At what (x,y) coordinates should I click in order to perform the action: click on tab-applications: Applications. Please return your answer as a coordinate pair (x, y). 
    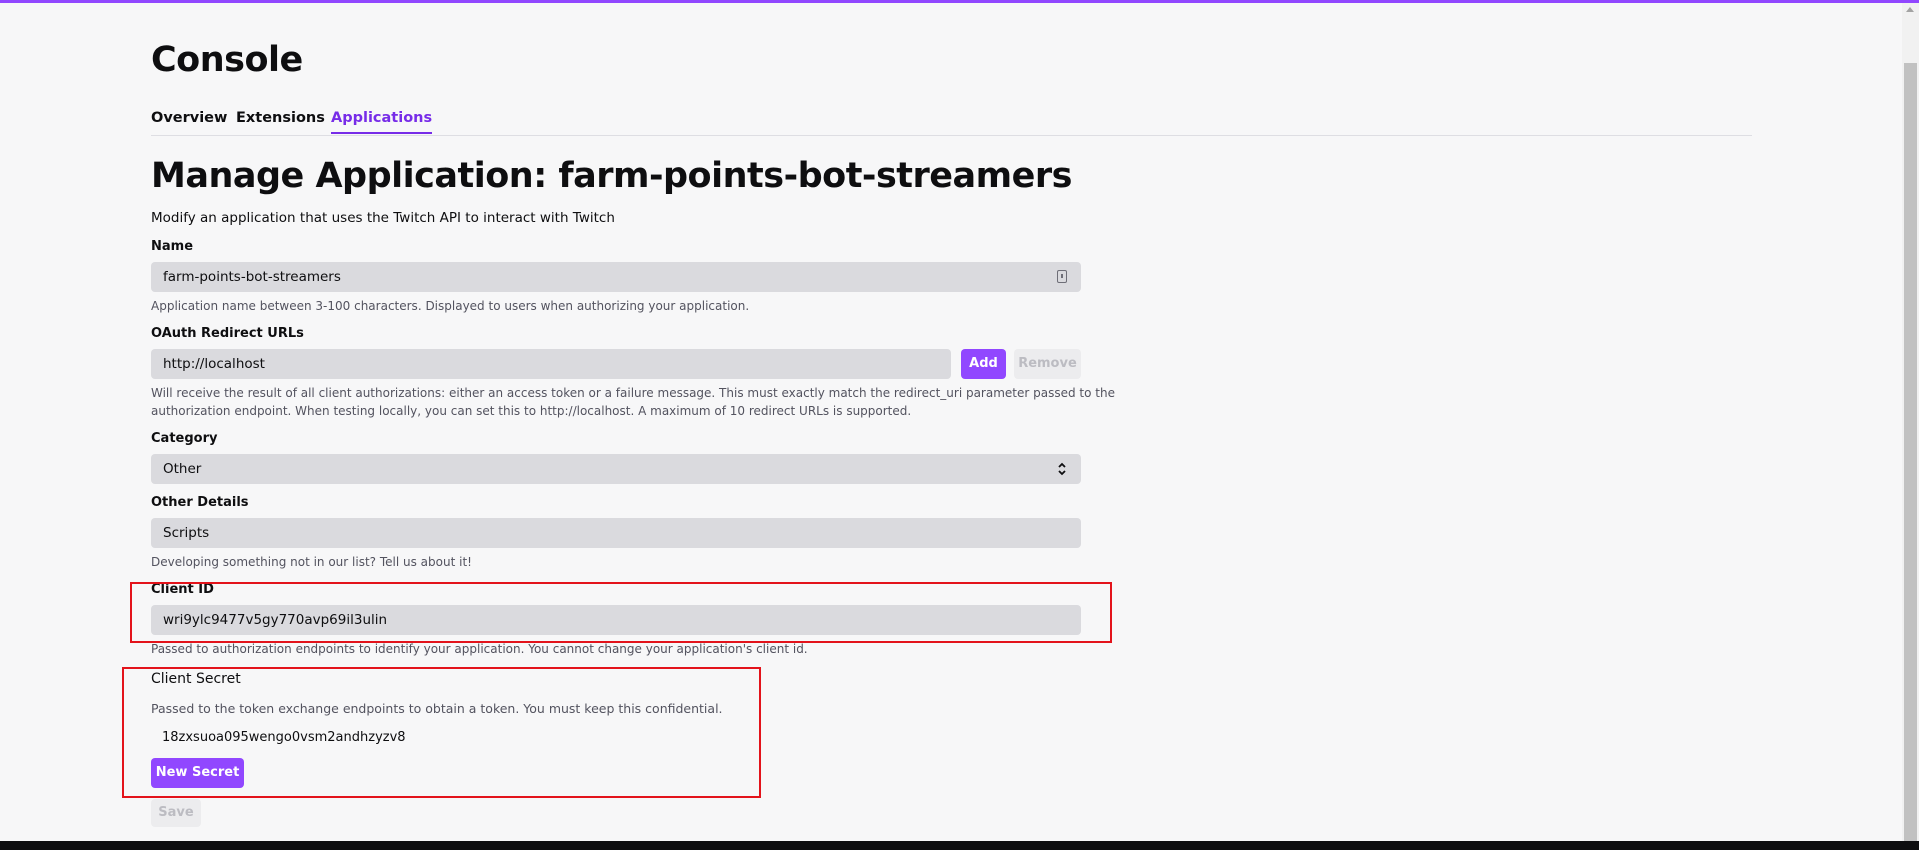
    Looking at the image, I should click on (382, 122).